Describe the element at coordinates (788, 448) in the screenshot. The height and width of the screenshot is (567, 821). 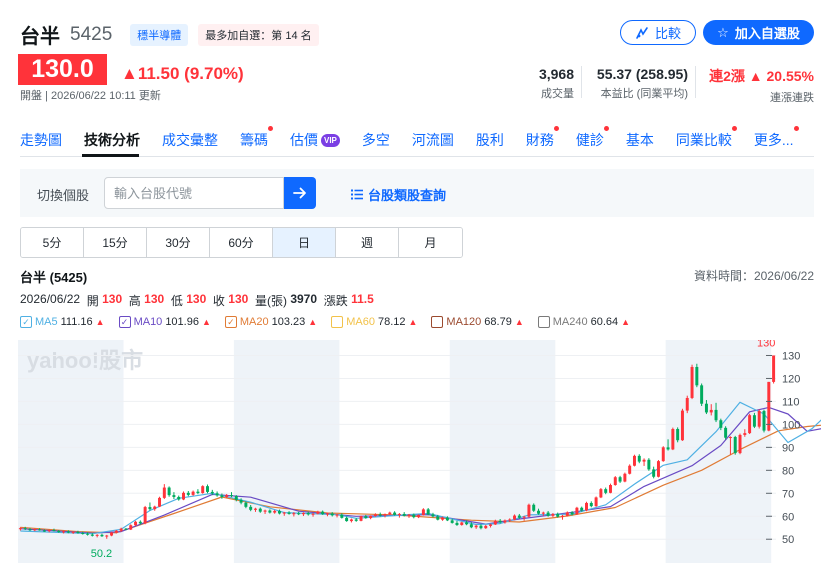
I see `y-tick-label: 90` at that location.